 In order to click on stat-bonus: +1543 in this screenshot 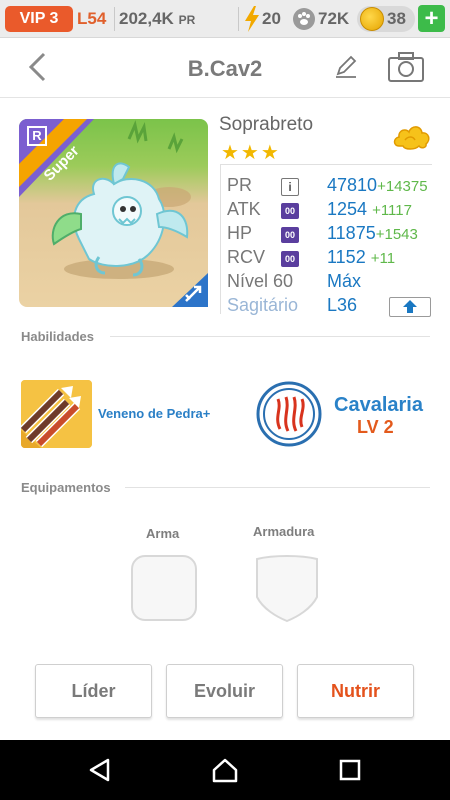, I will do `click(396, 234)`.